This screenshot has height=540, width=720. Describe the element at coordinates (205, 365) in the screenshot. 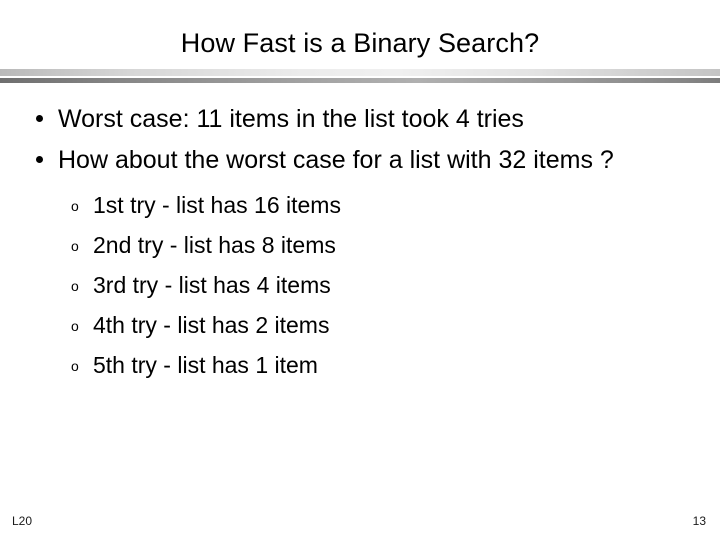

I see `sub-bullet-text: 5th try - list has 1 item` at that location.